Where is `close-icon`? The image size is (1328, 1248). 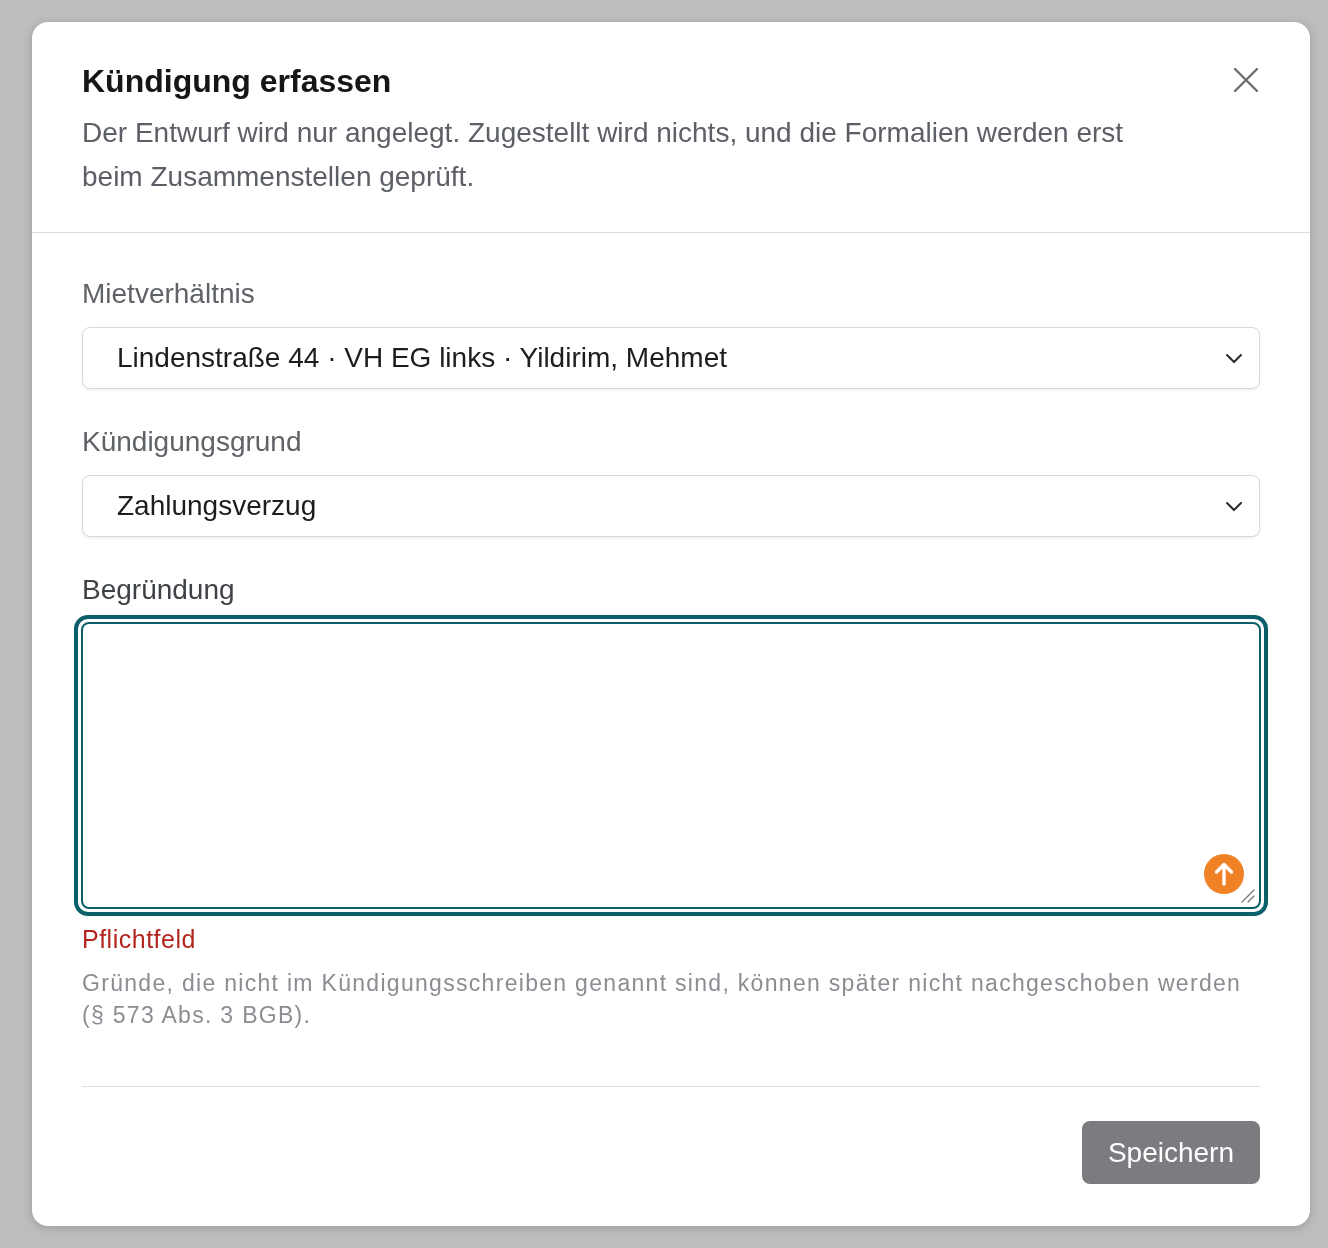
close-icon is located at coordinates (1246, 80).